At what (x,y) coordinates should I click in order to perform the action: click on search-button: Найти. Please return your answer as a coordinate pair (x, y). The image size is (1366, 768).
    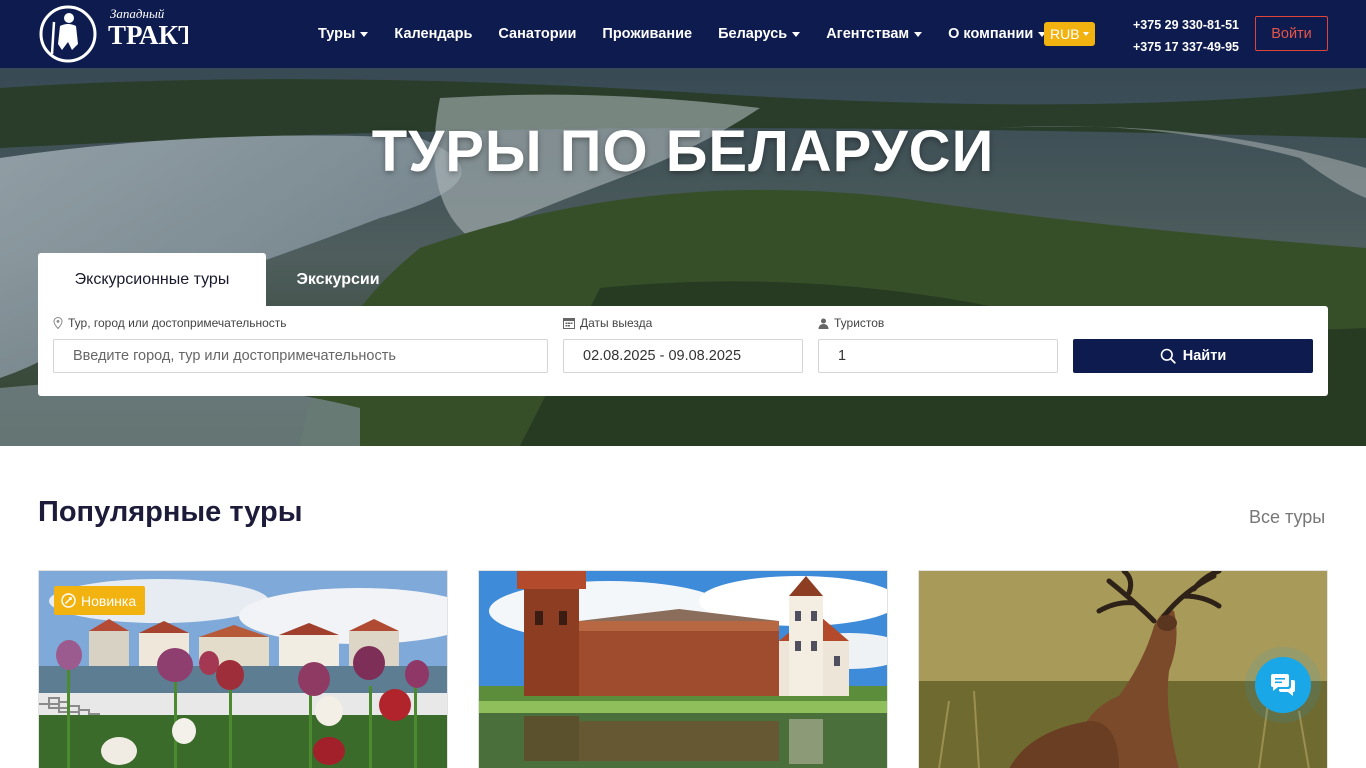
    Looking at the image, I should click on (1193, 356).